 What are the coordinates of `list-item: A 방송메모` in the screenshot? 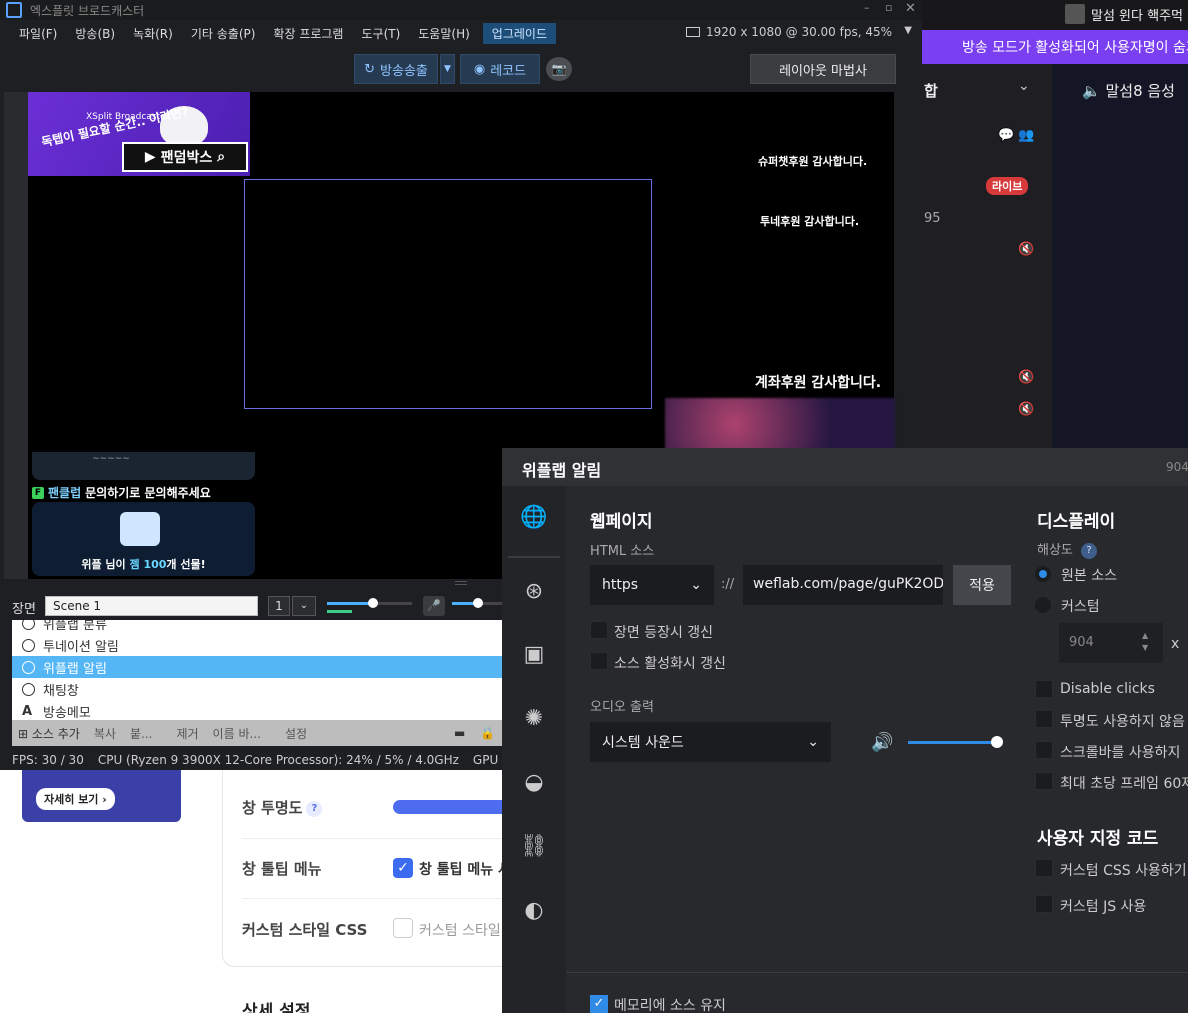 It's located at (257, 710).